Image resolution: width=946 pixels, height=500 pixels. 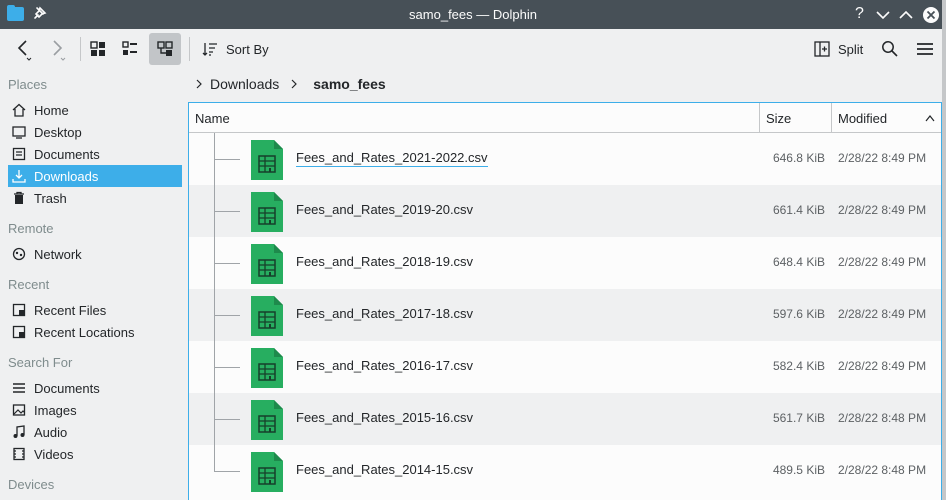 What do you see at coordinates (931, 15) in the screenshot?
I see `close-button` at bounding box center [931, 15].